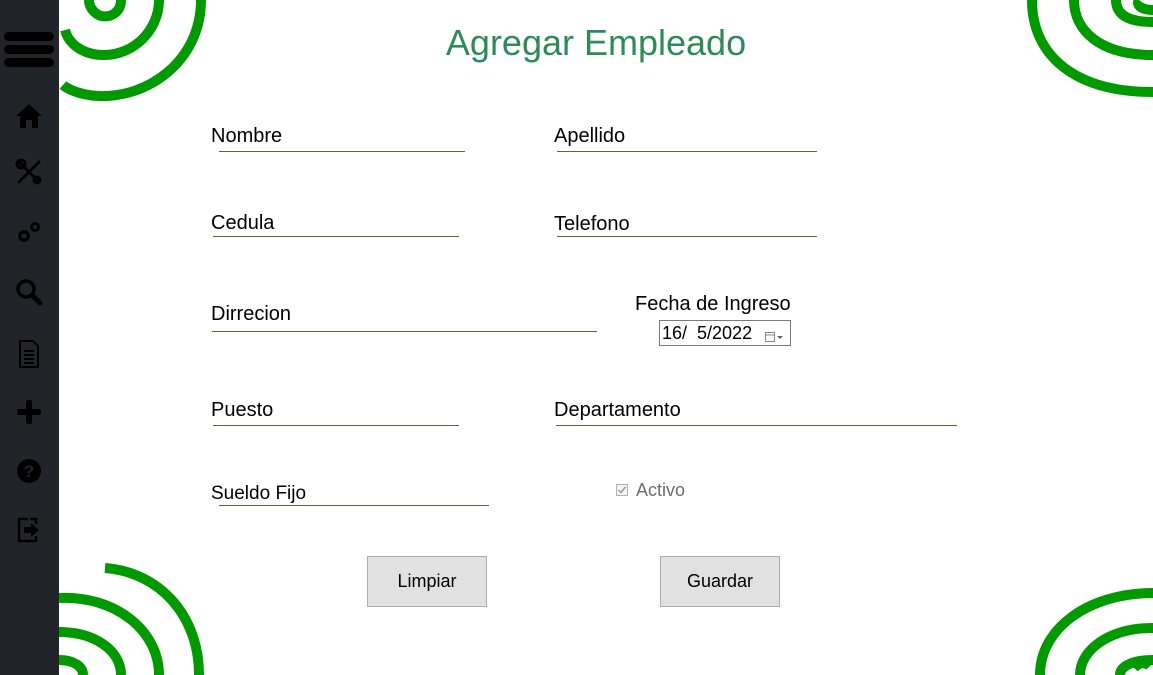 This screenshot has height=675, width=1153. I want to click on fecha-ingreso-label: Fecha de Ingreso, so click(713, 304).